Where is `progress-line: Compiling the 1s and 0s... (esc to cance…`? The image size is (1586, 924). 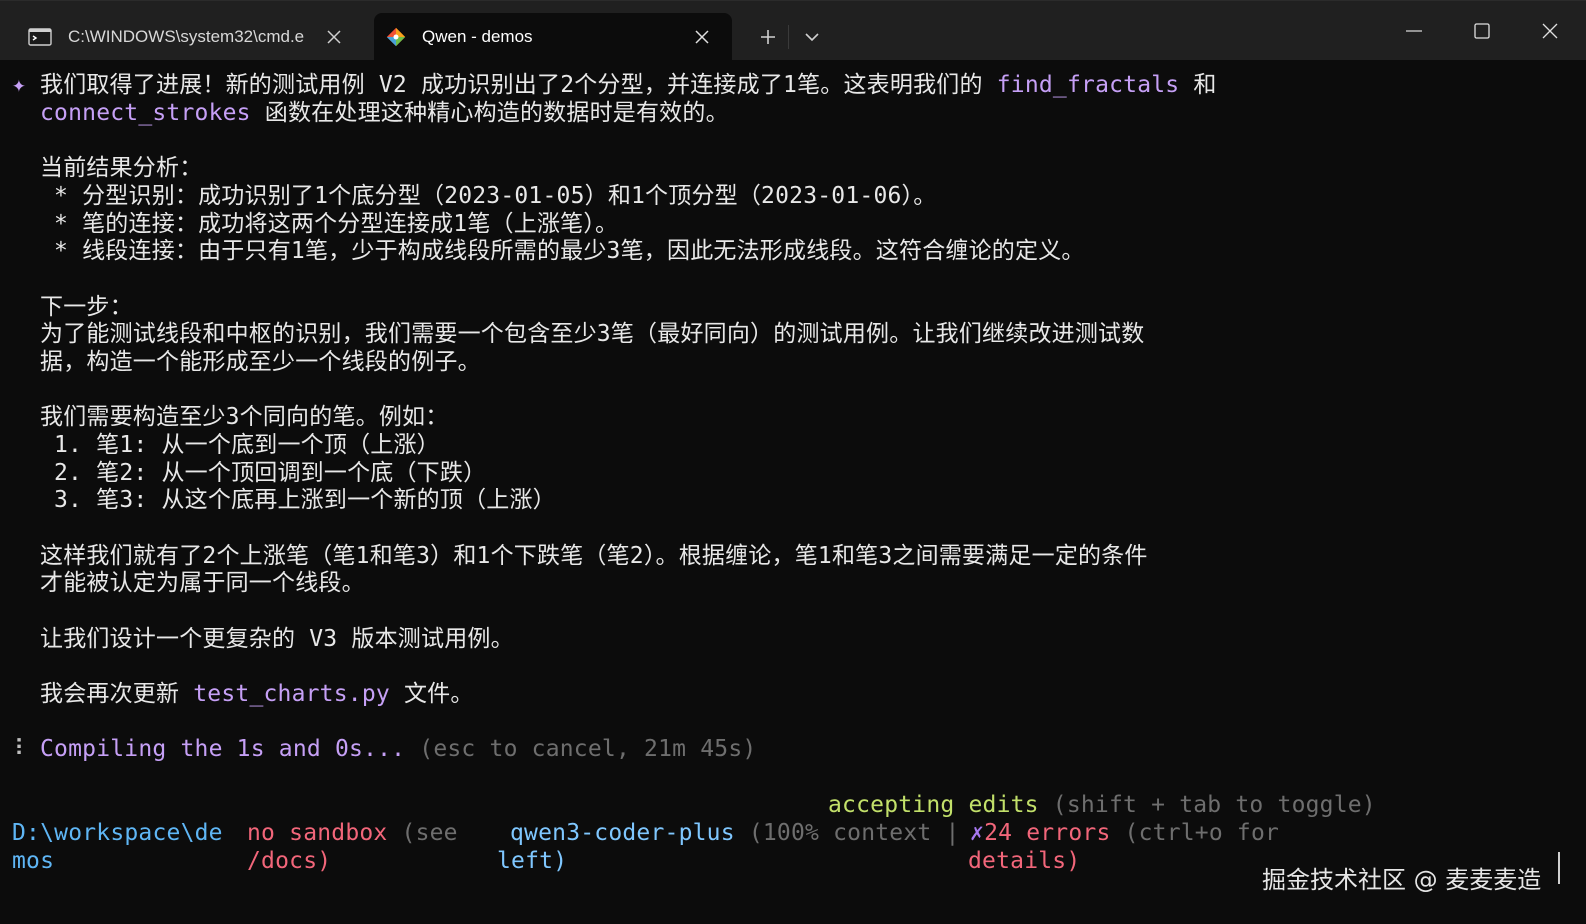 progress-line: Compiling the 1s and 0s... (esc to cance… is located at coordinates (398, 750).